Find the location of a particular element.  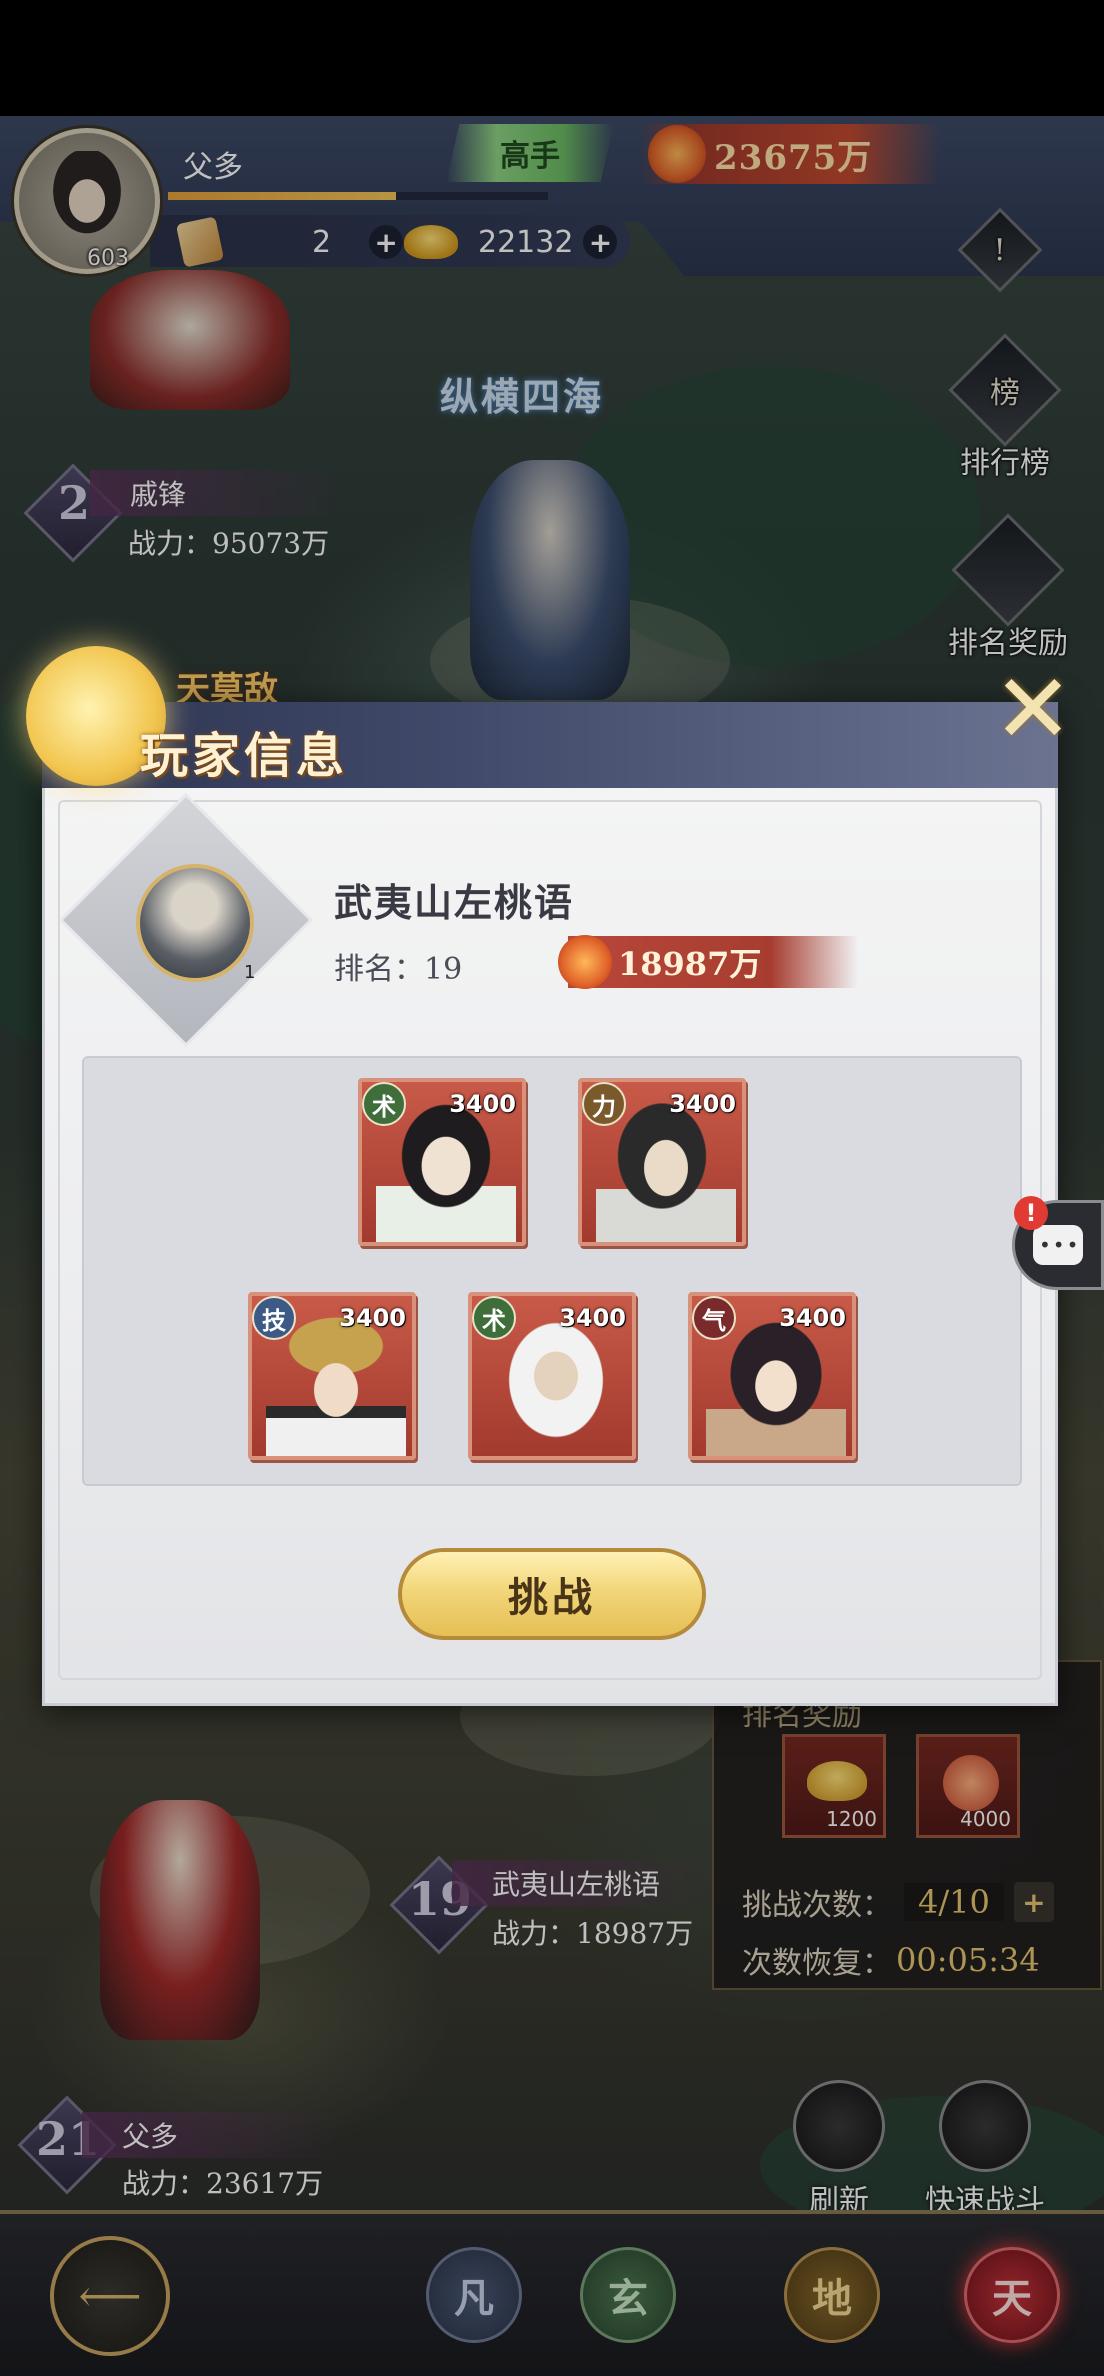

opponent-rank-value: 19 is located at coordinates (443, 969).